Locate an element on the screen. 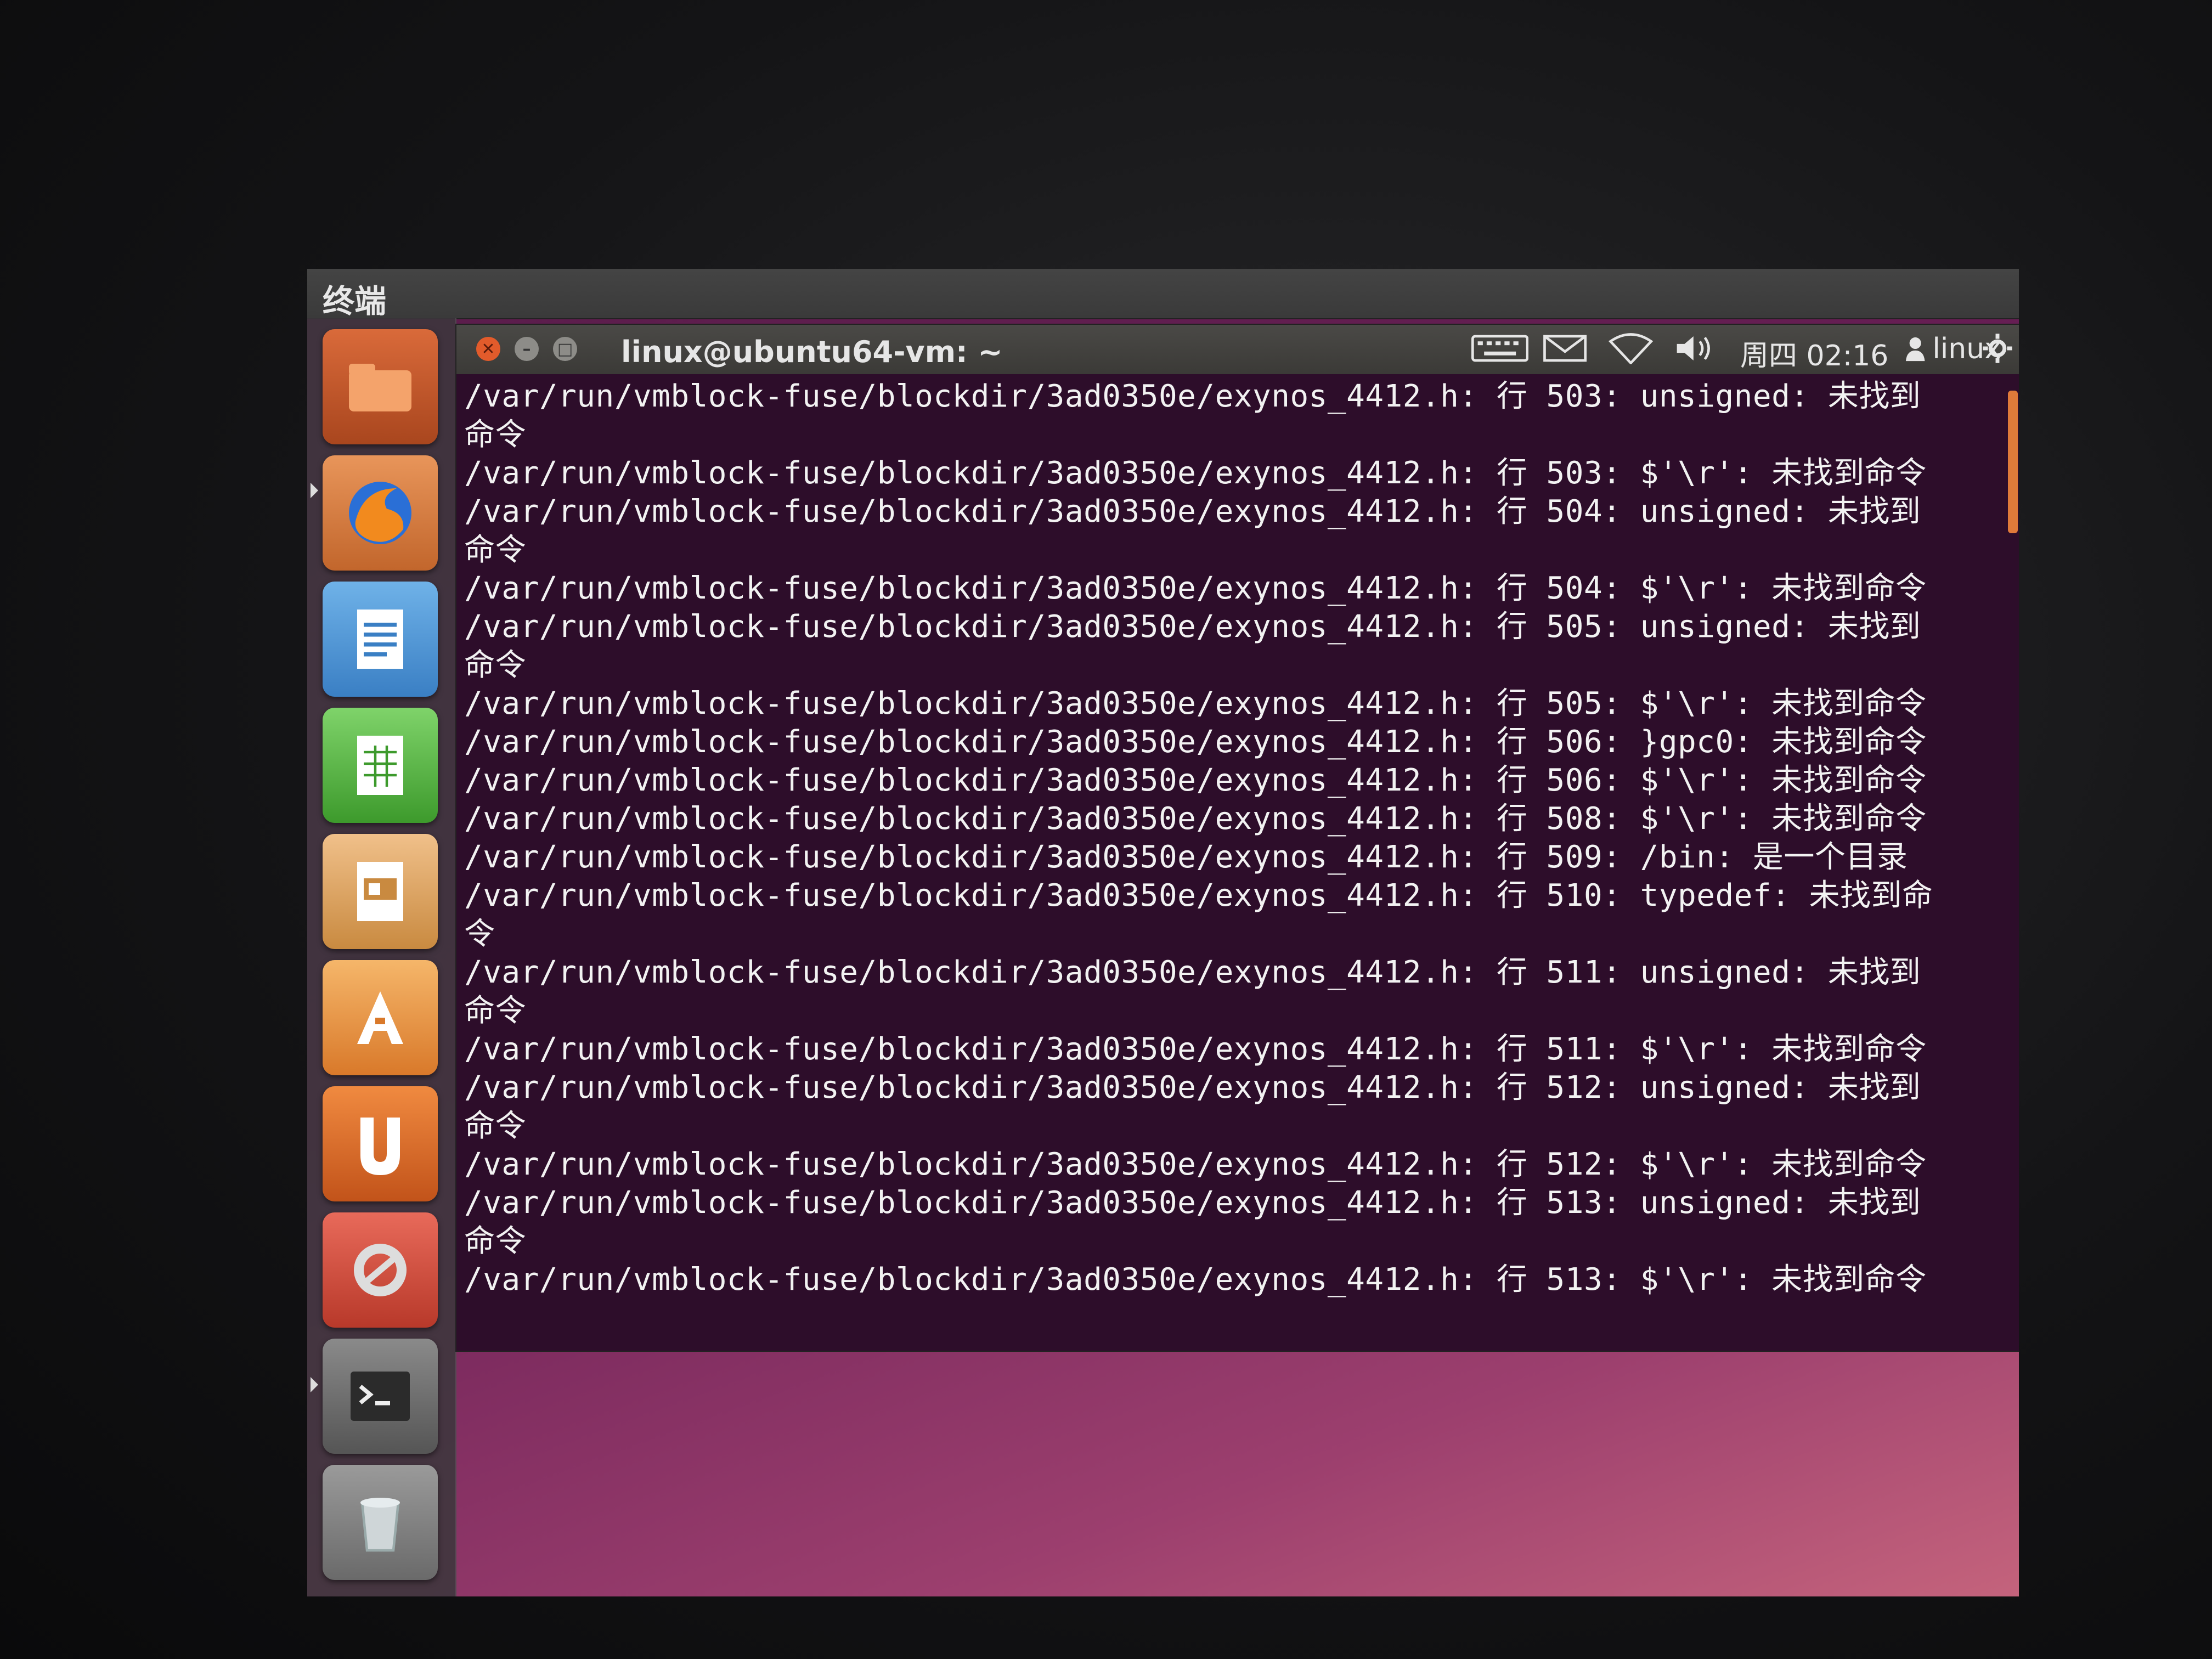 The height and width of the screenshot is (1659, 2212). launcher-item-software-center is located at coordinates (380, 1017).